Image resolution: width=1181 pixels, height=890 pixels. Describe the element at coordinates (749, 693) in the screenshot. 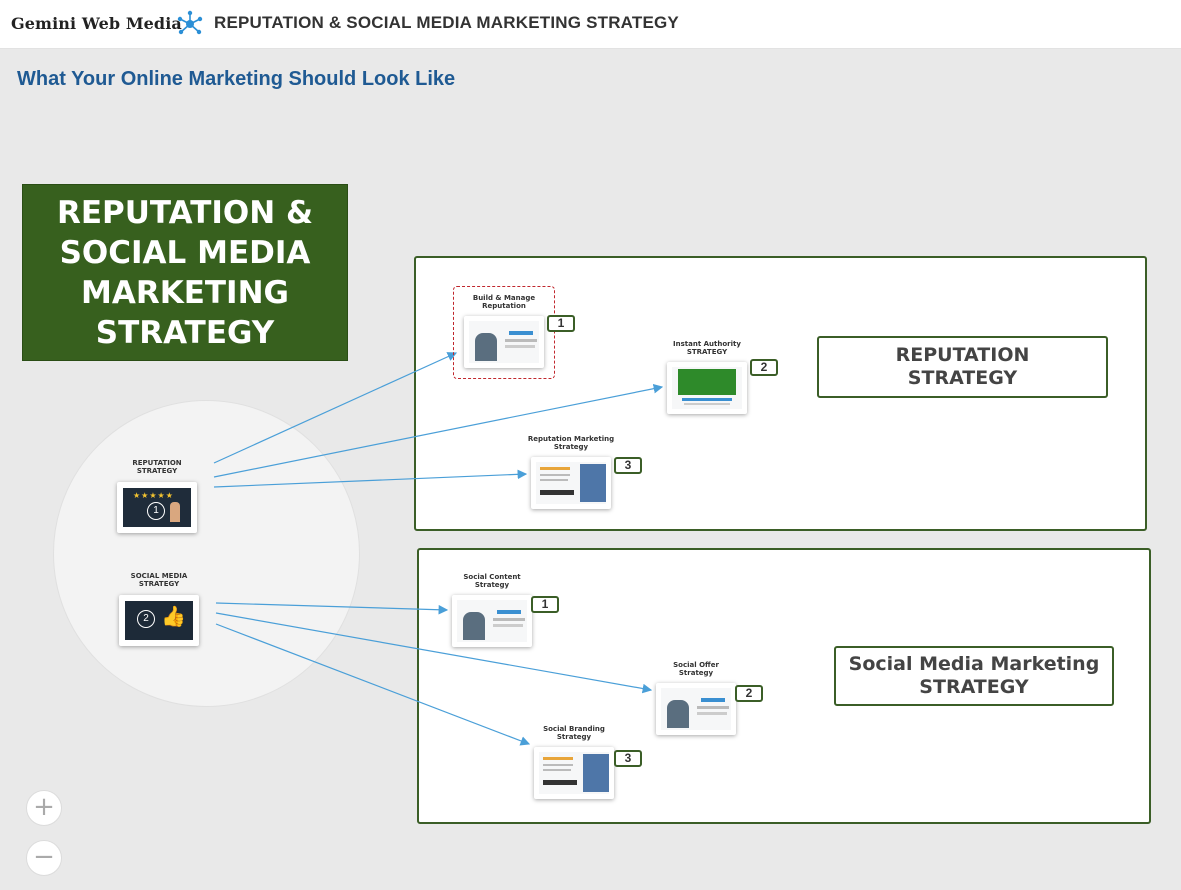

I see `soc-item-2-number: 2` at that location.